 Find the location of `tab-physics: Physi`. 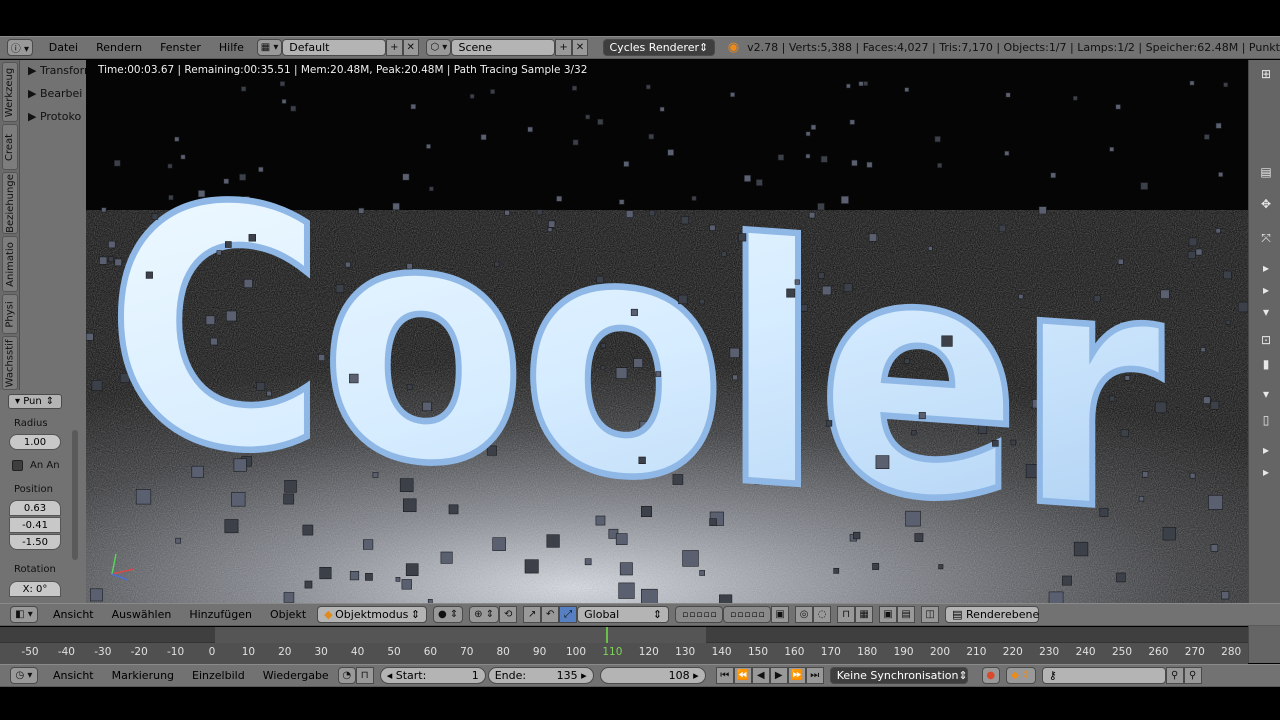

tab-physics: Physi is located at coordinates (10, 314).